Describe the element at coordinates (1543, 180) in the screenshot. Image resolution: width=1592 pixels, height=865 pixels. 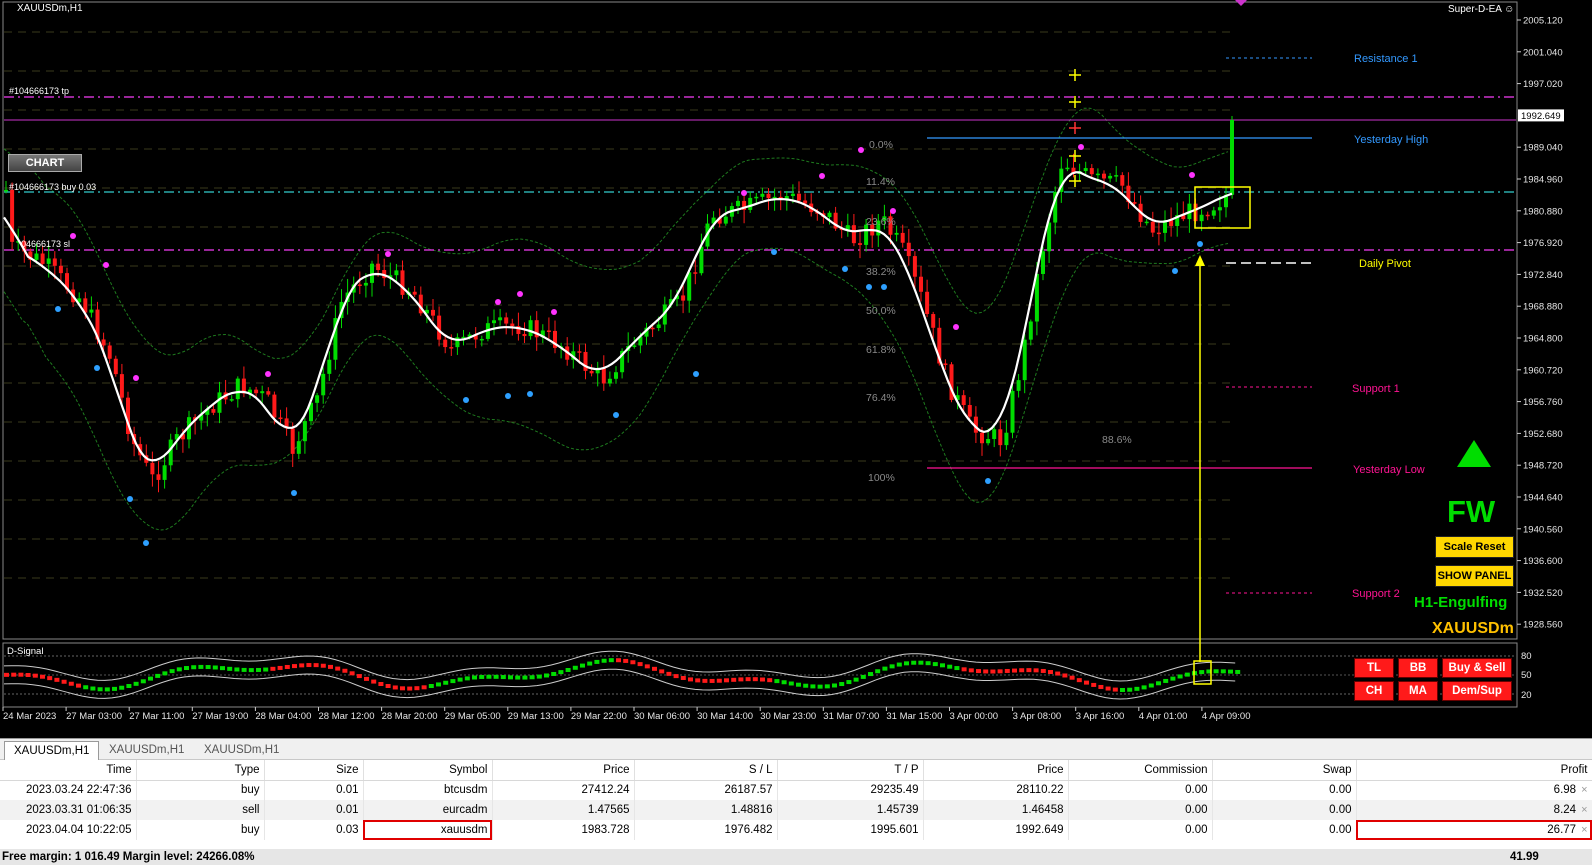
I see `price-tick-label: 1984.960` at that location.